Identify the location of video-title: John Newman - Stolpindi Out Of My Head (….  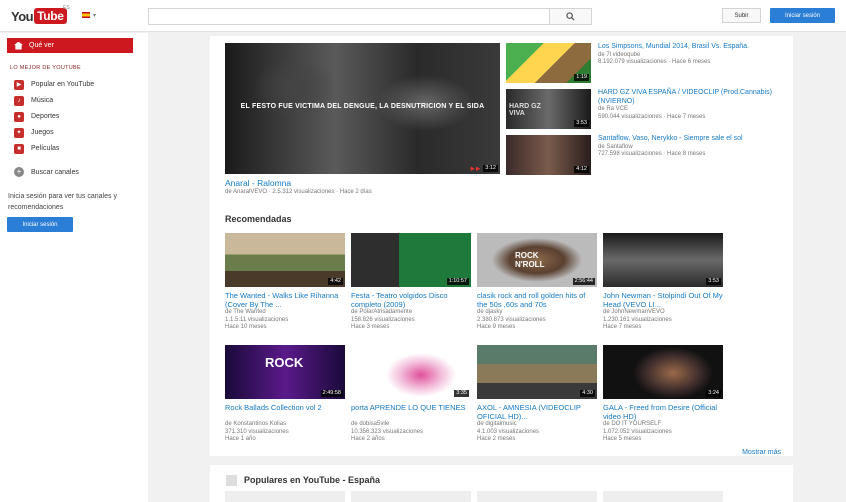
(663, 300).